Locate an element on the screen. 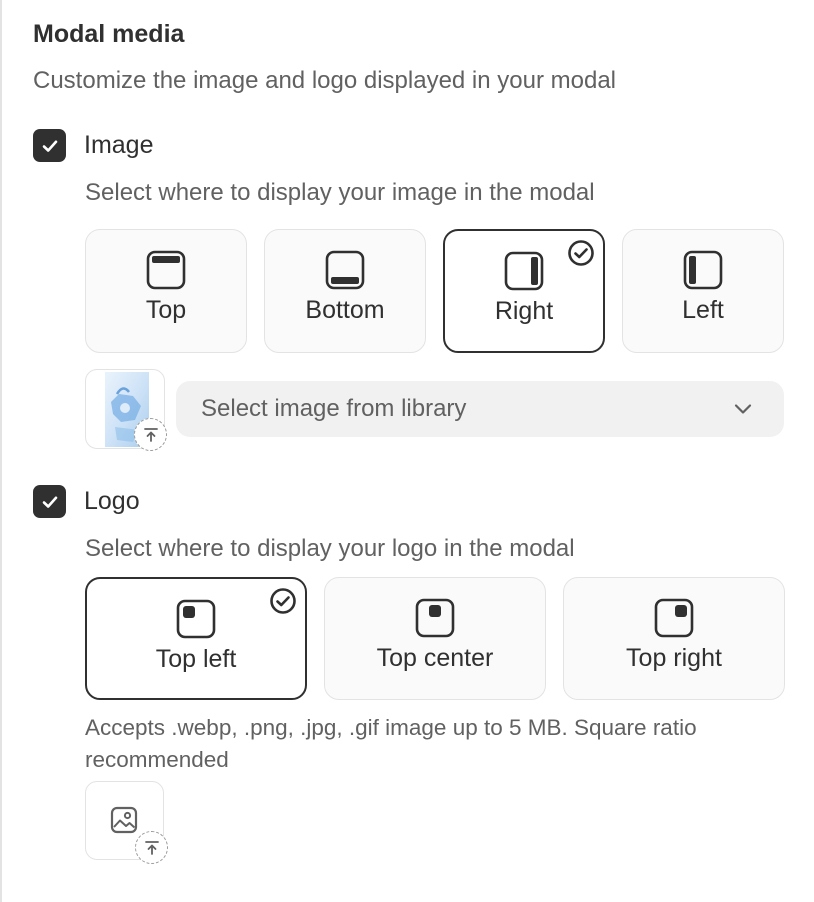 Image resolution: width=814 pixels, height=902 pixels. logo-position-label: Top right is located at coordinates (674, 658).